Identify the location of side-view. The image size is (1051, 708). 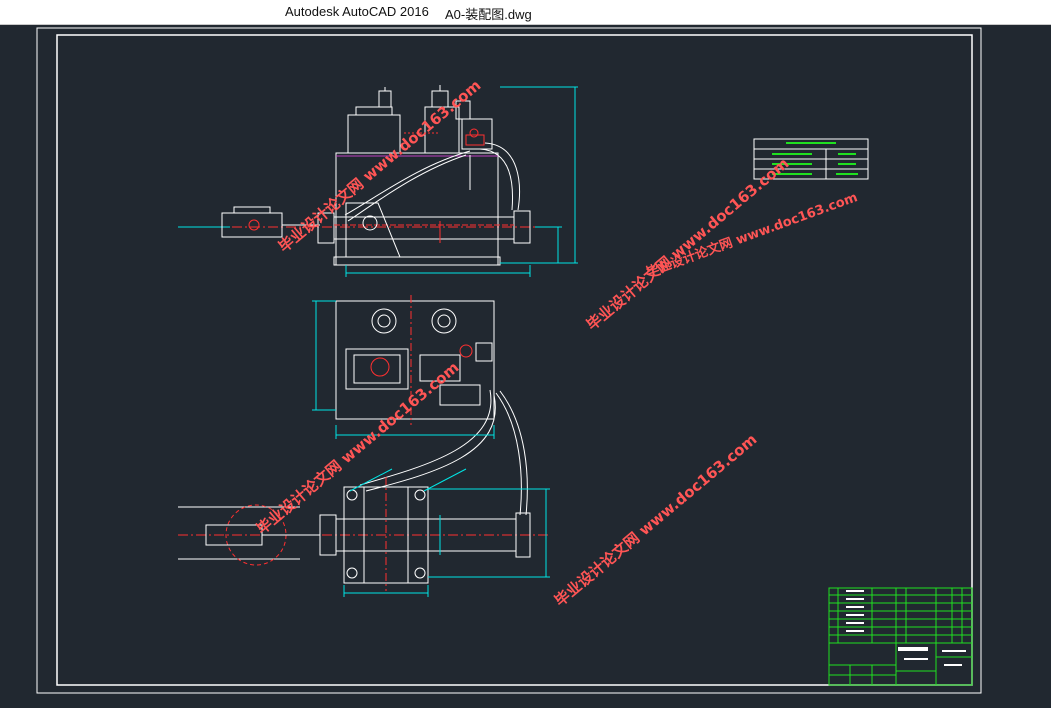
(364, 532).